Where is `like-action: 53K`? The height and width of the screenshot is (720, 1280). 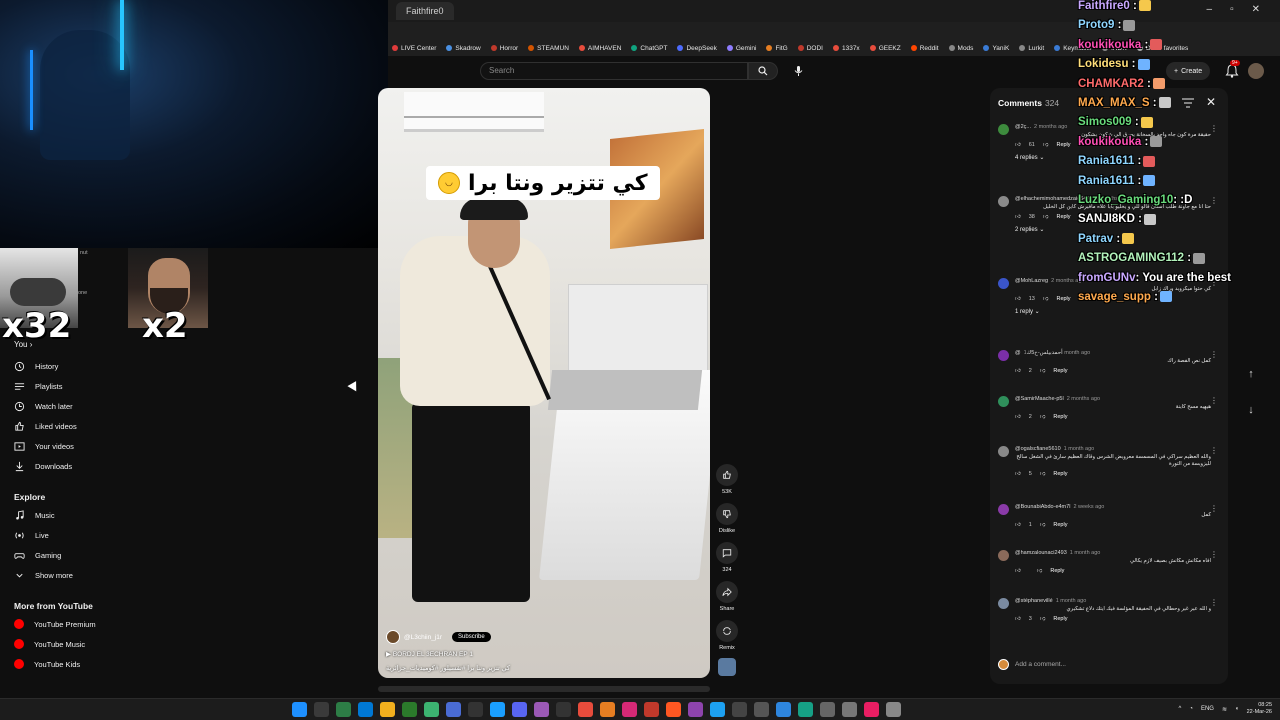 like-action: 53K is located at coordinates (727, 479).